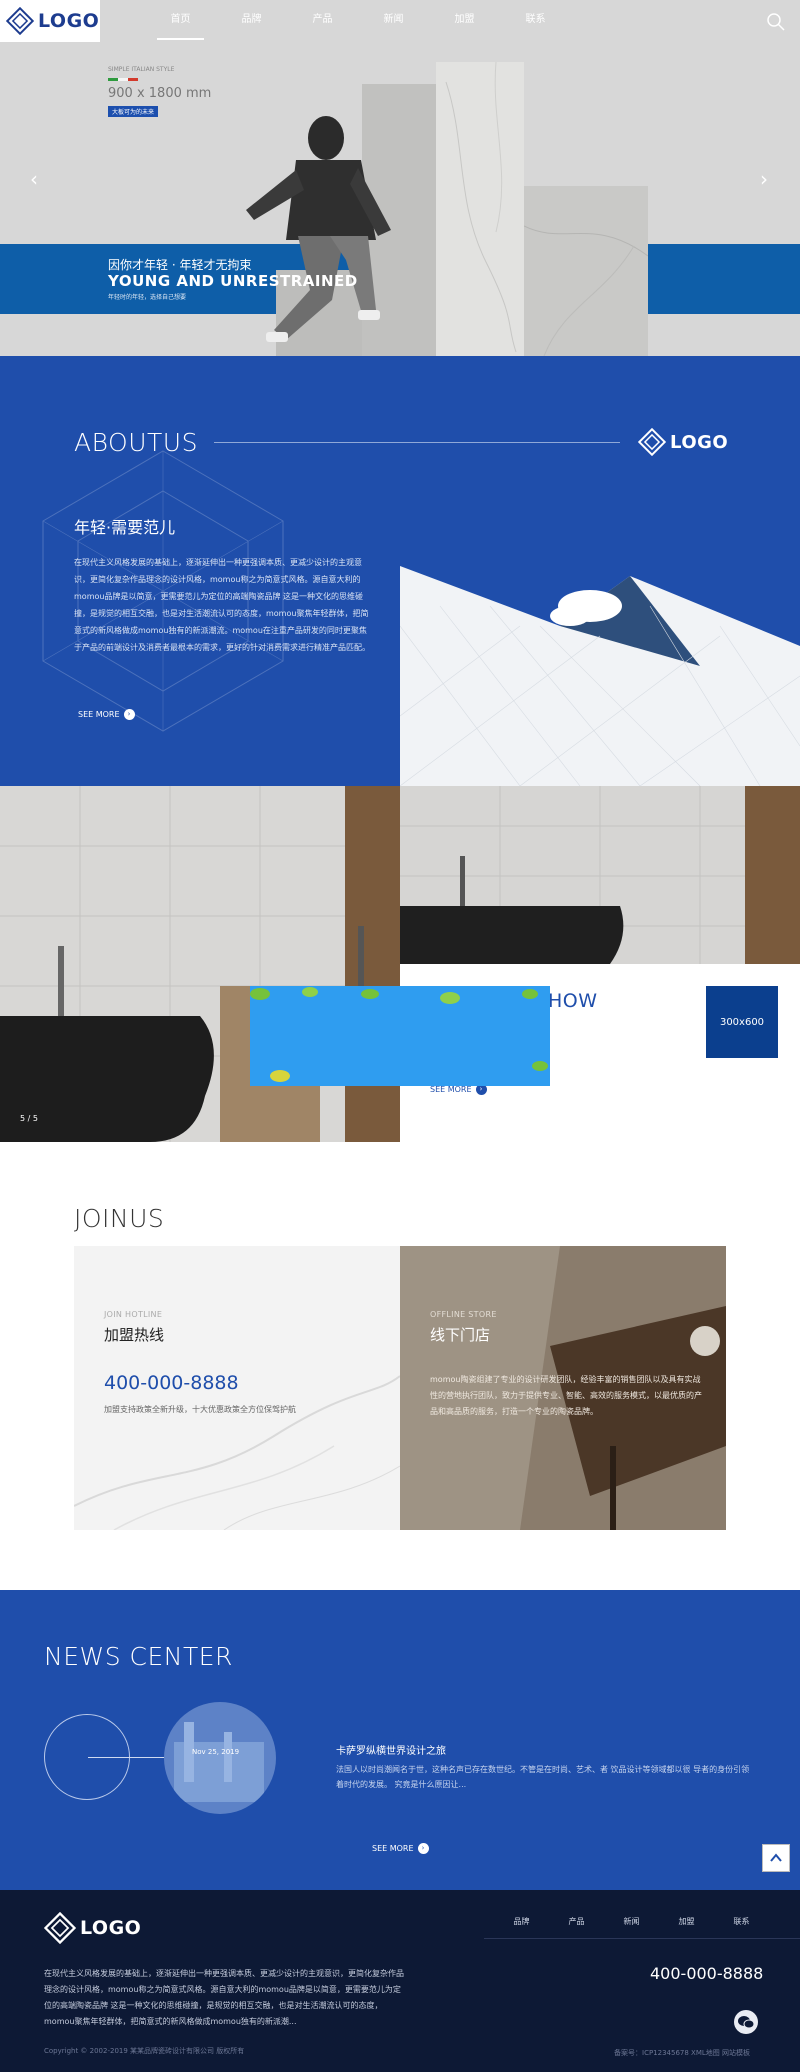 The image size is (800, 2072). What do you see at coordinates (125, 527) in the screenshot?
I see `about-subtitle: 年轻·需要范儿` at bounding box center [125, 527].